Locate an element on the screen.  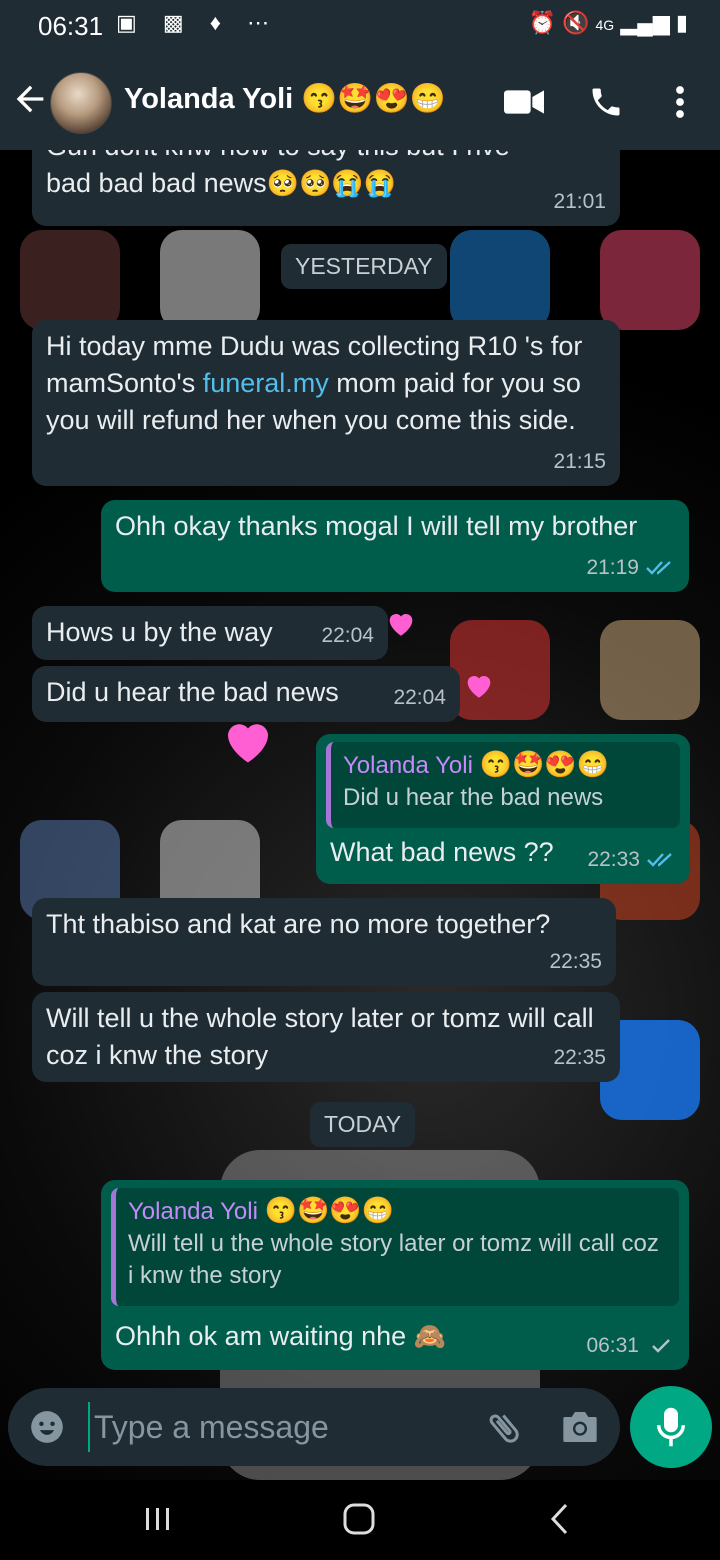
message-link: funeral.my is located at coordinates (266, 383).